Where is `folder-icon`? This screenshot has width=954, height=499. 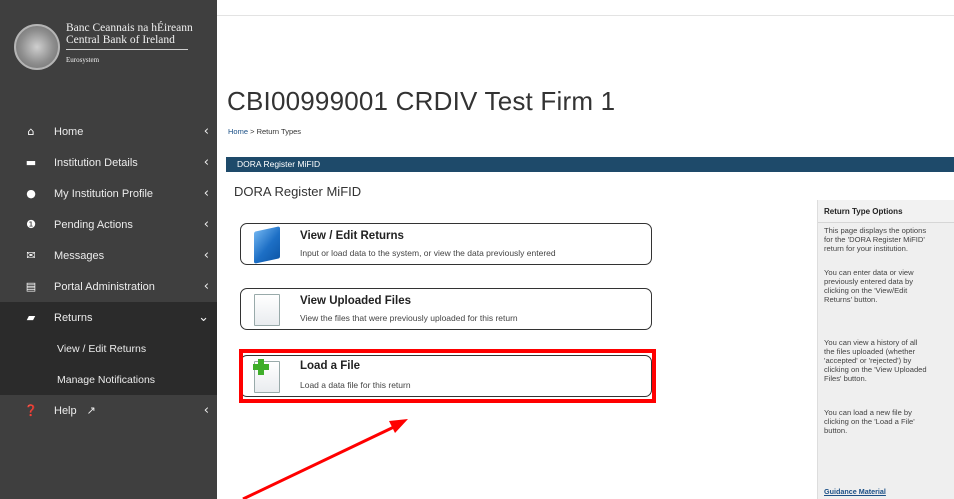 folder-icon is located at coordinates (267, 245).